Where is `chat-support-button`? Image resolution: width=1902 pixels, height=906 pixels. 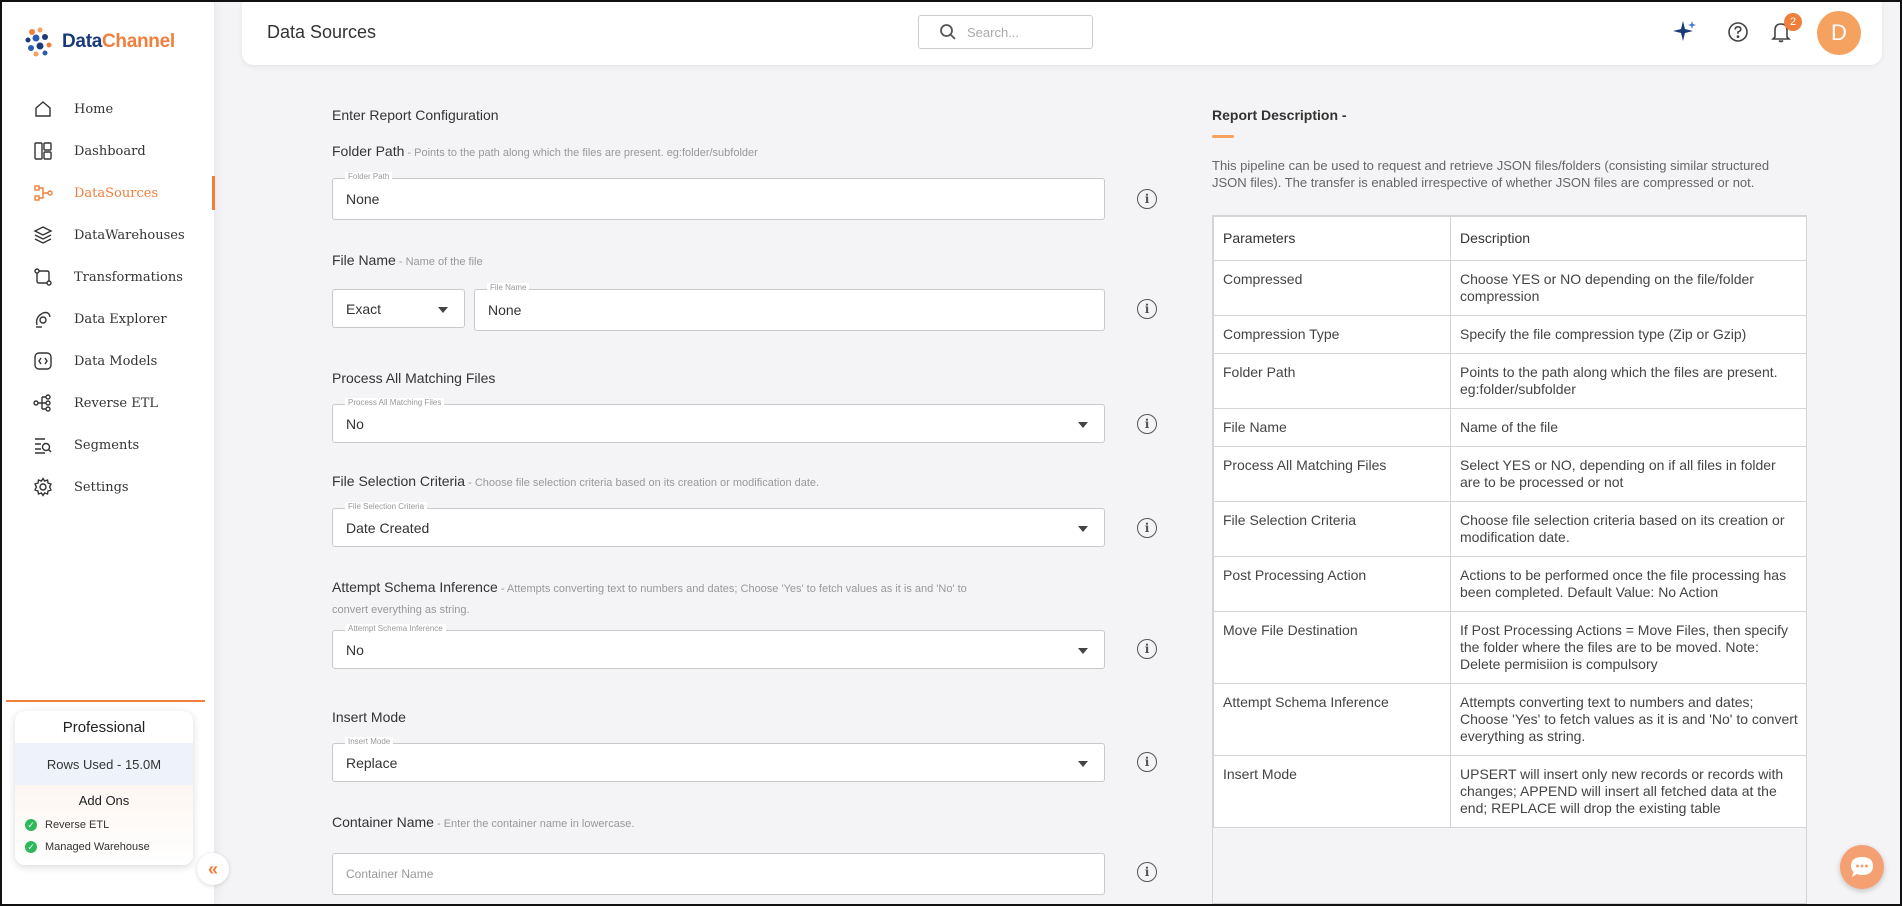 chat-support-button is located at coordinates (1862, 867).